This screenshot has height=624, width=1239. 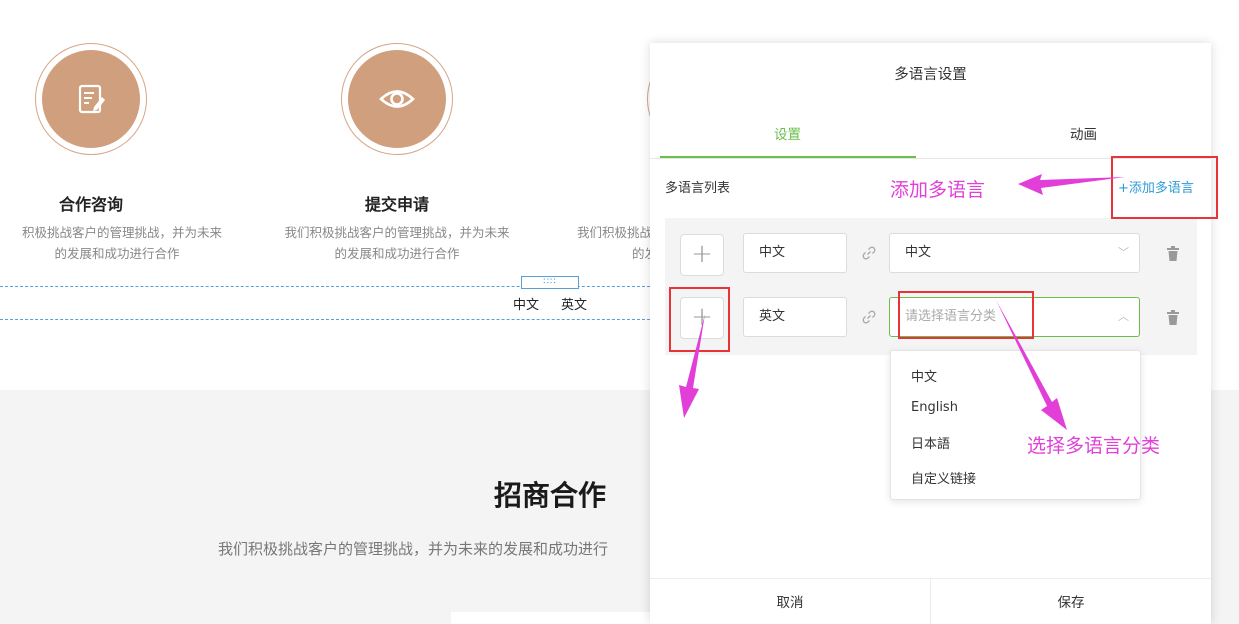 What do you see at coordinates (692, 366) in the screenshot?
I see `arrow-to-plus-button` at bounding box center [692, 366].